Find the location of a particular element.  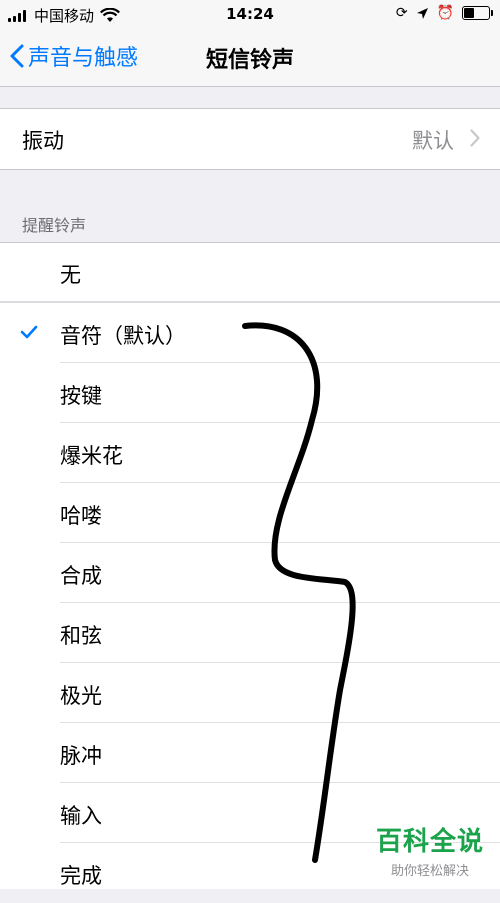

tone-item-label: 极光 is located at coordinates (81, 696).